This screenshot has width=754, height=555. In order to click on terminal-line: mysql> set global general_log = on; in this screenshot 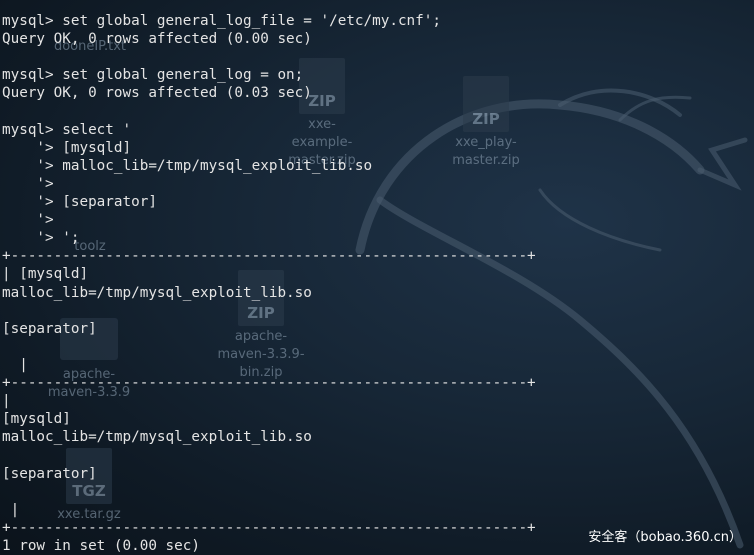, I will do `click(153, 75)`.